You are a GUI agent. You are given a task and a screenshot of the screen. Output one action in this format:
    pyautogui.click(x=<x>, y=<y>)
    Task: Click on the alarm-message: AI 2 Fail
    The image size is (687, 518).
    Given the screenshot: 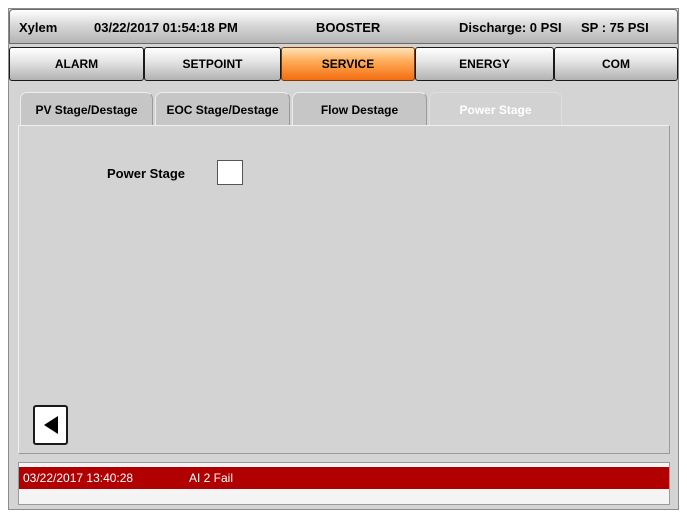 What is the action you would take?
    pyautogui.click(x=211, y=478)
    